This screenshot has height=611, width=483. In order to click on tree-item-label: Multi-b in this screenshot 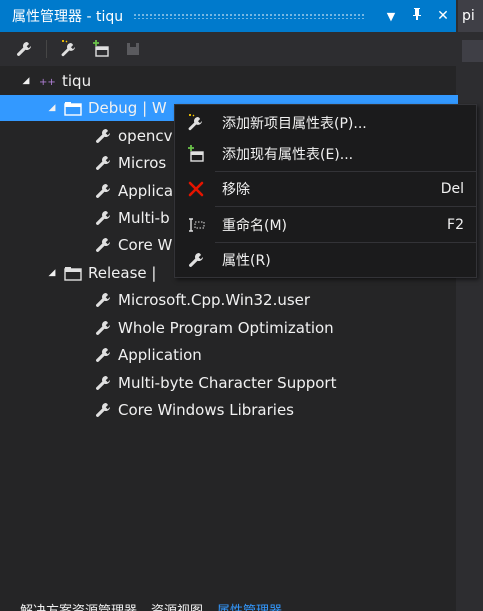, I will do `click(144, 218)`.